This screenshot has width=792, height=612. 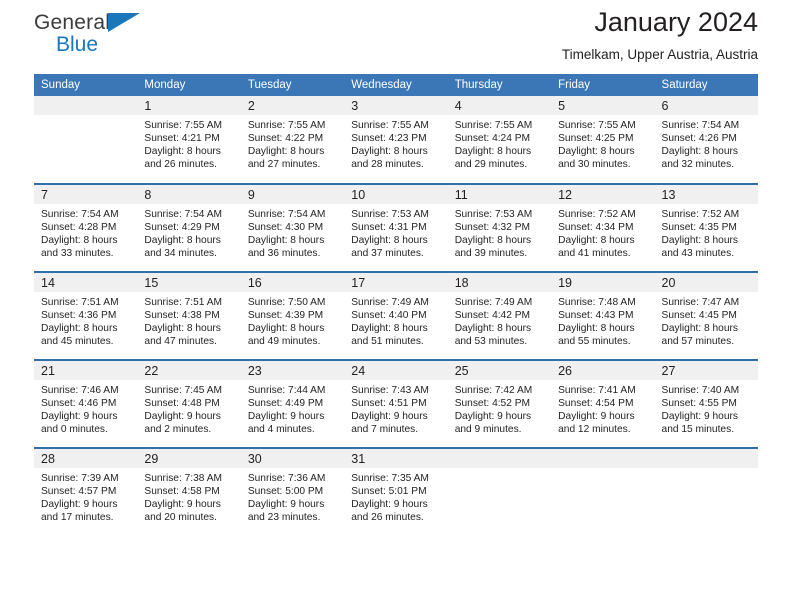 I want to click on sunset-text: Sunset: 4:48 PM, so click(x=182, y=404).